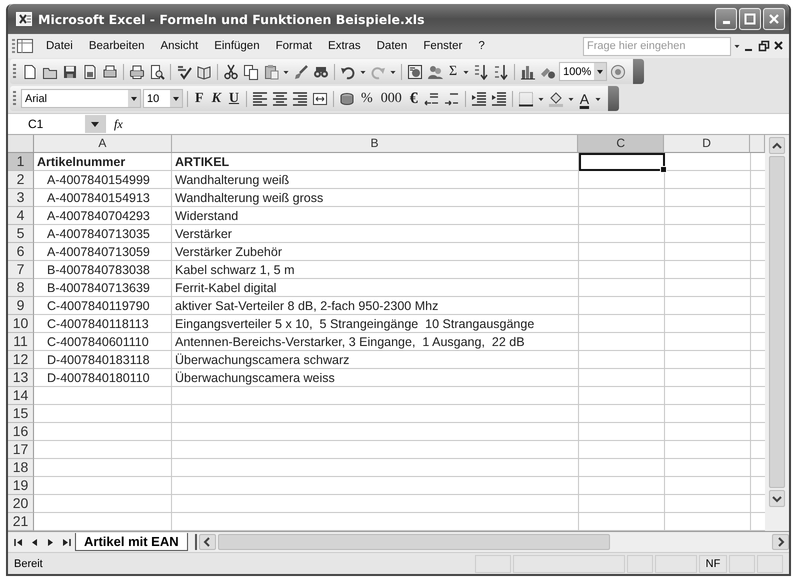 The width and height of the screenshot is (793, 578). What do you see at coordinates (249, 198) in the screenshot?
I see `table-cell-text: Wandhalterung weiß gross` at bounding box center [249, 198].